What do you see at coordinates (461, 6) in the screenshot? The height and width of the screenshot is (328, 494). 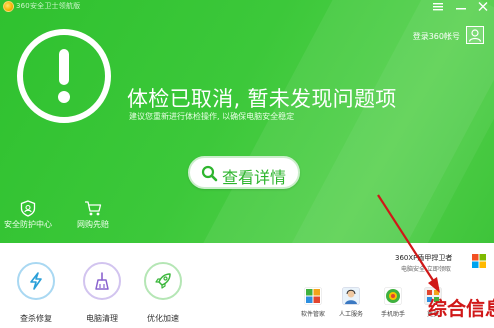 I see `minimize-icon` at bounding box center [461, 6].